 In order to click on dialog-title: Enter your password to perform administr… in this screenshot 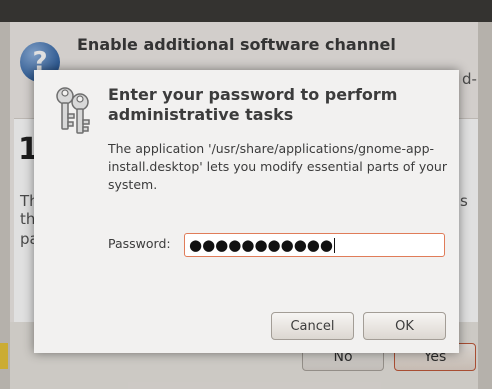, I will do `click(253, 104)`.